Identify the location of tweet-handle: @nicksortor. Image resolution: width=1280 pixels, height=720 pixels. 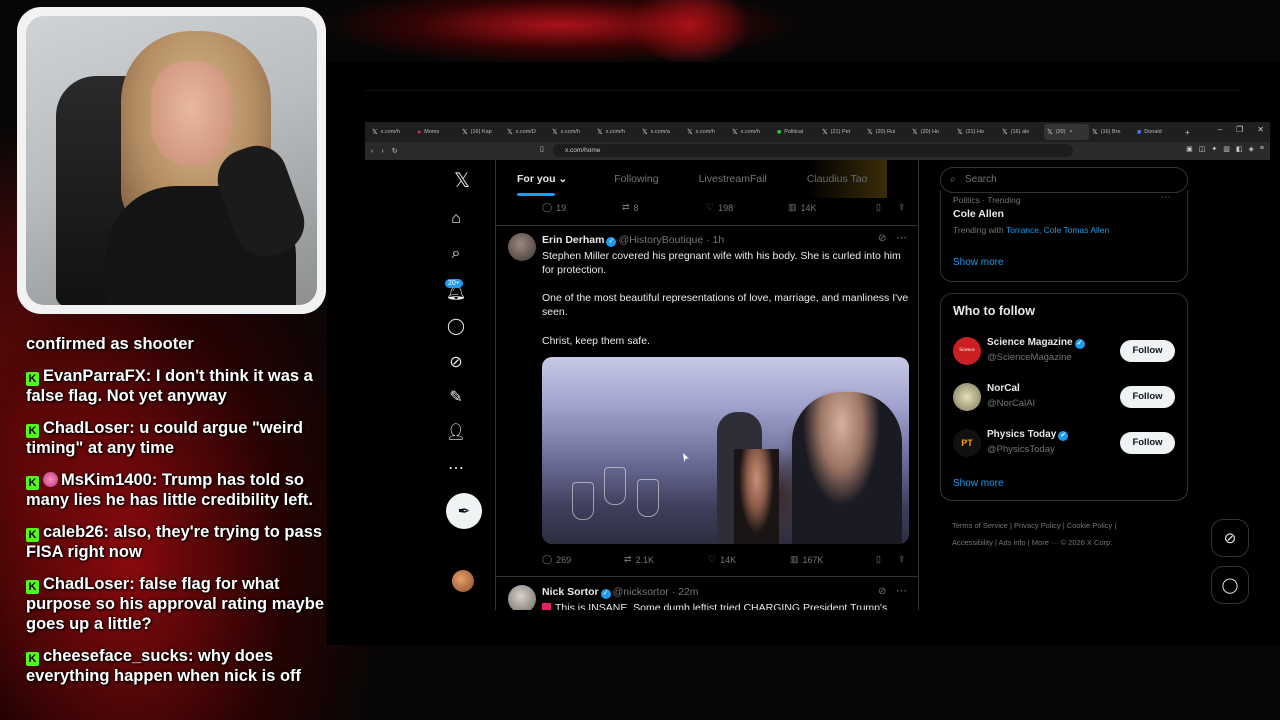
(641, 592).